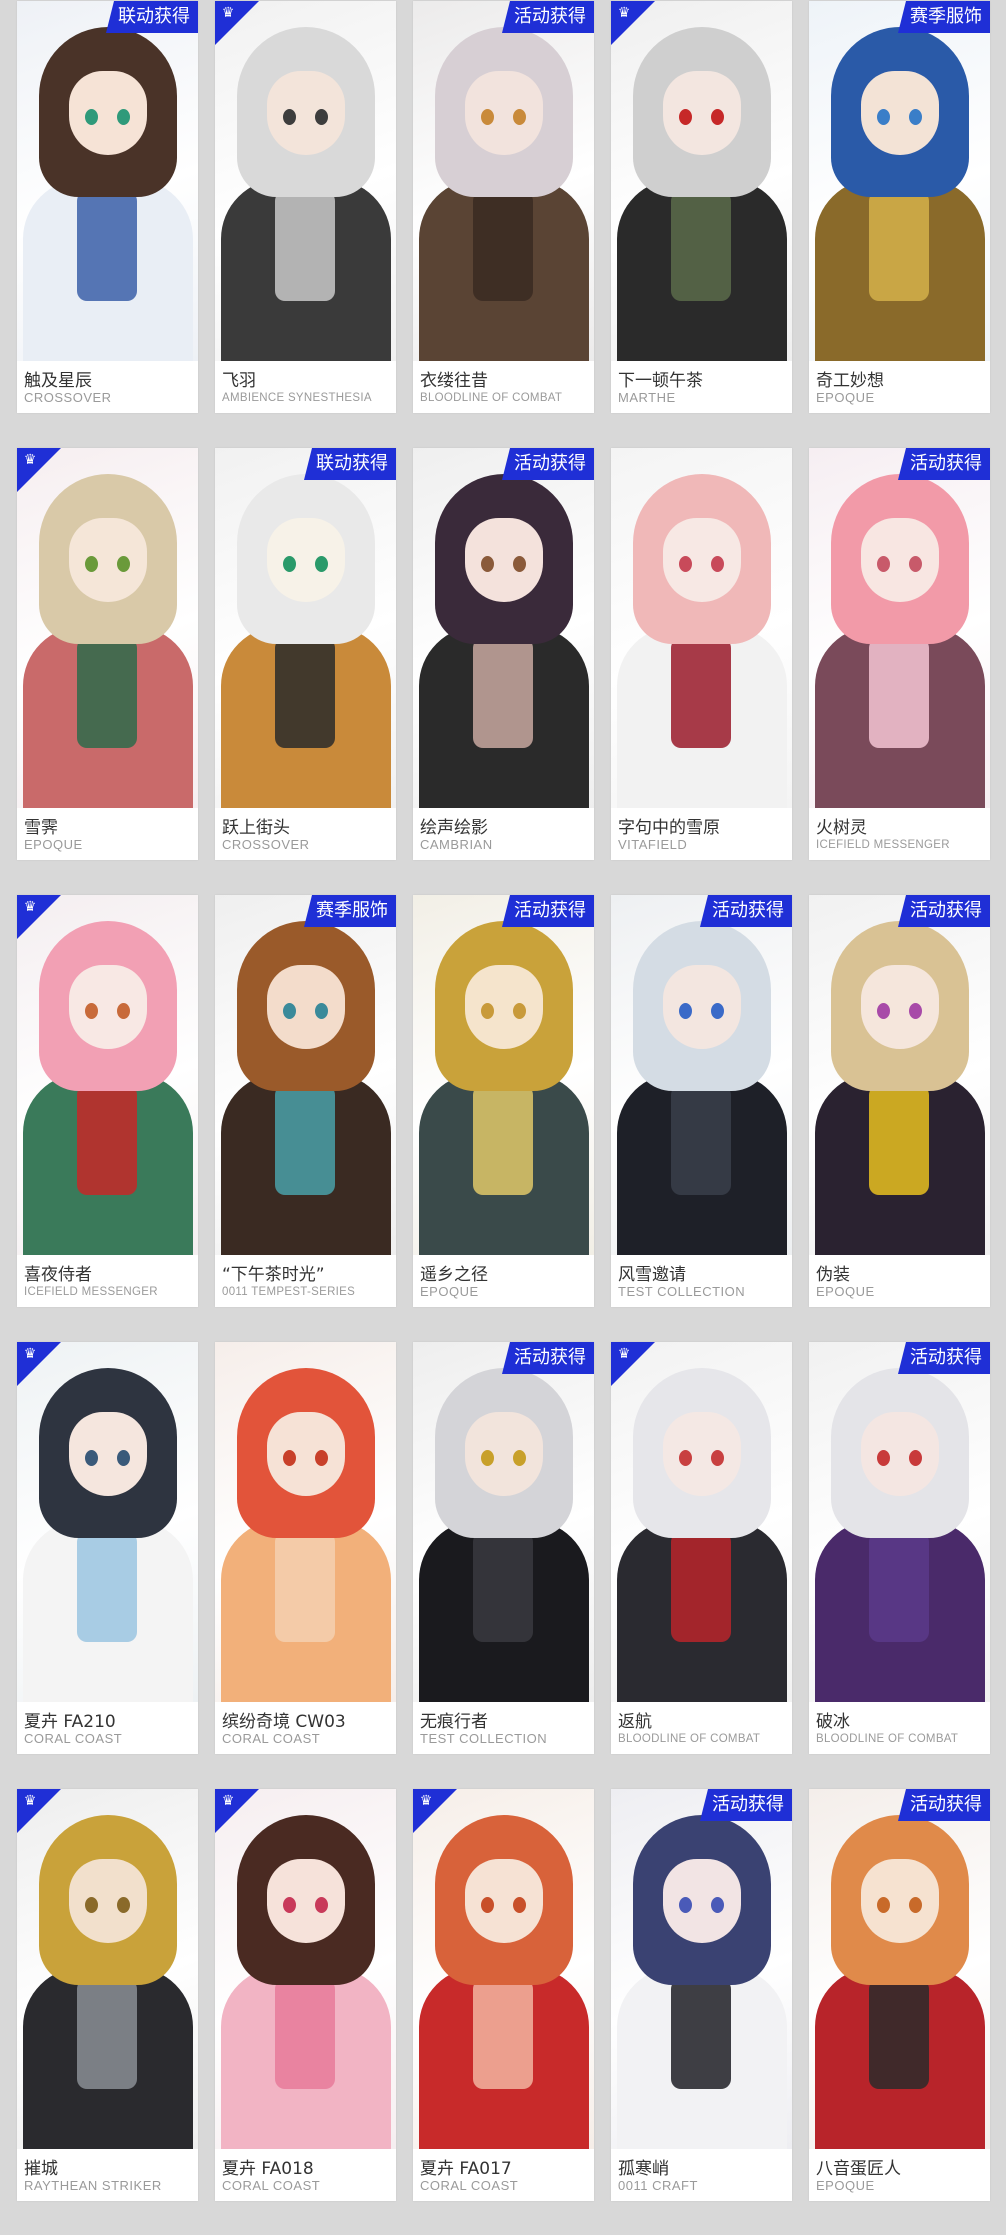 This screenshot has width=1006, height=2235. Describe the element at coordinates (701, 1995) in the screenshot. I see `skin-card: 活动获得 孤寒峭 0011 CRAFT` at that location.